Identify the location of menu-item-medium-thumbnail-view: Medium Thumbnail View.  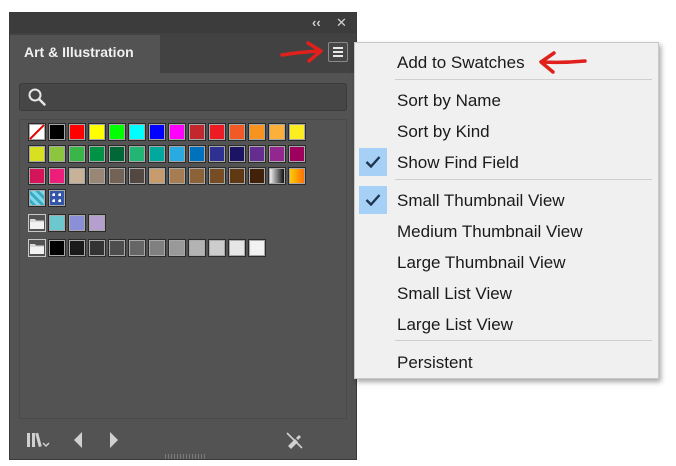
(506, 231).